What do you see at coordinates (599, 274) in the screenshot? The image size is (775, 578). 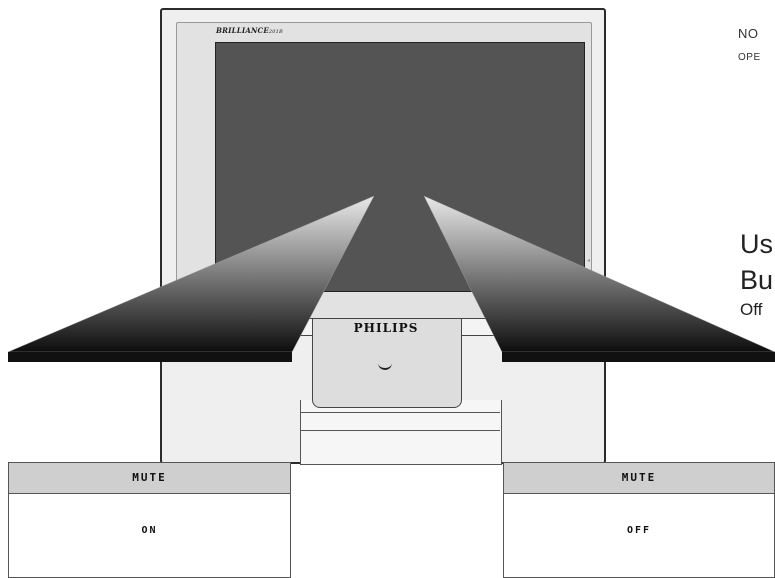 I see `right-beam` at bounding box center [599, 274].